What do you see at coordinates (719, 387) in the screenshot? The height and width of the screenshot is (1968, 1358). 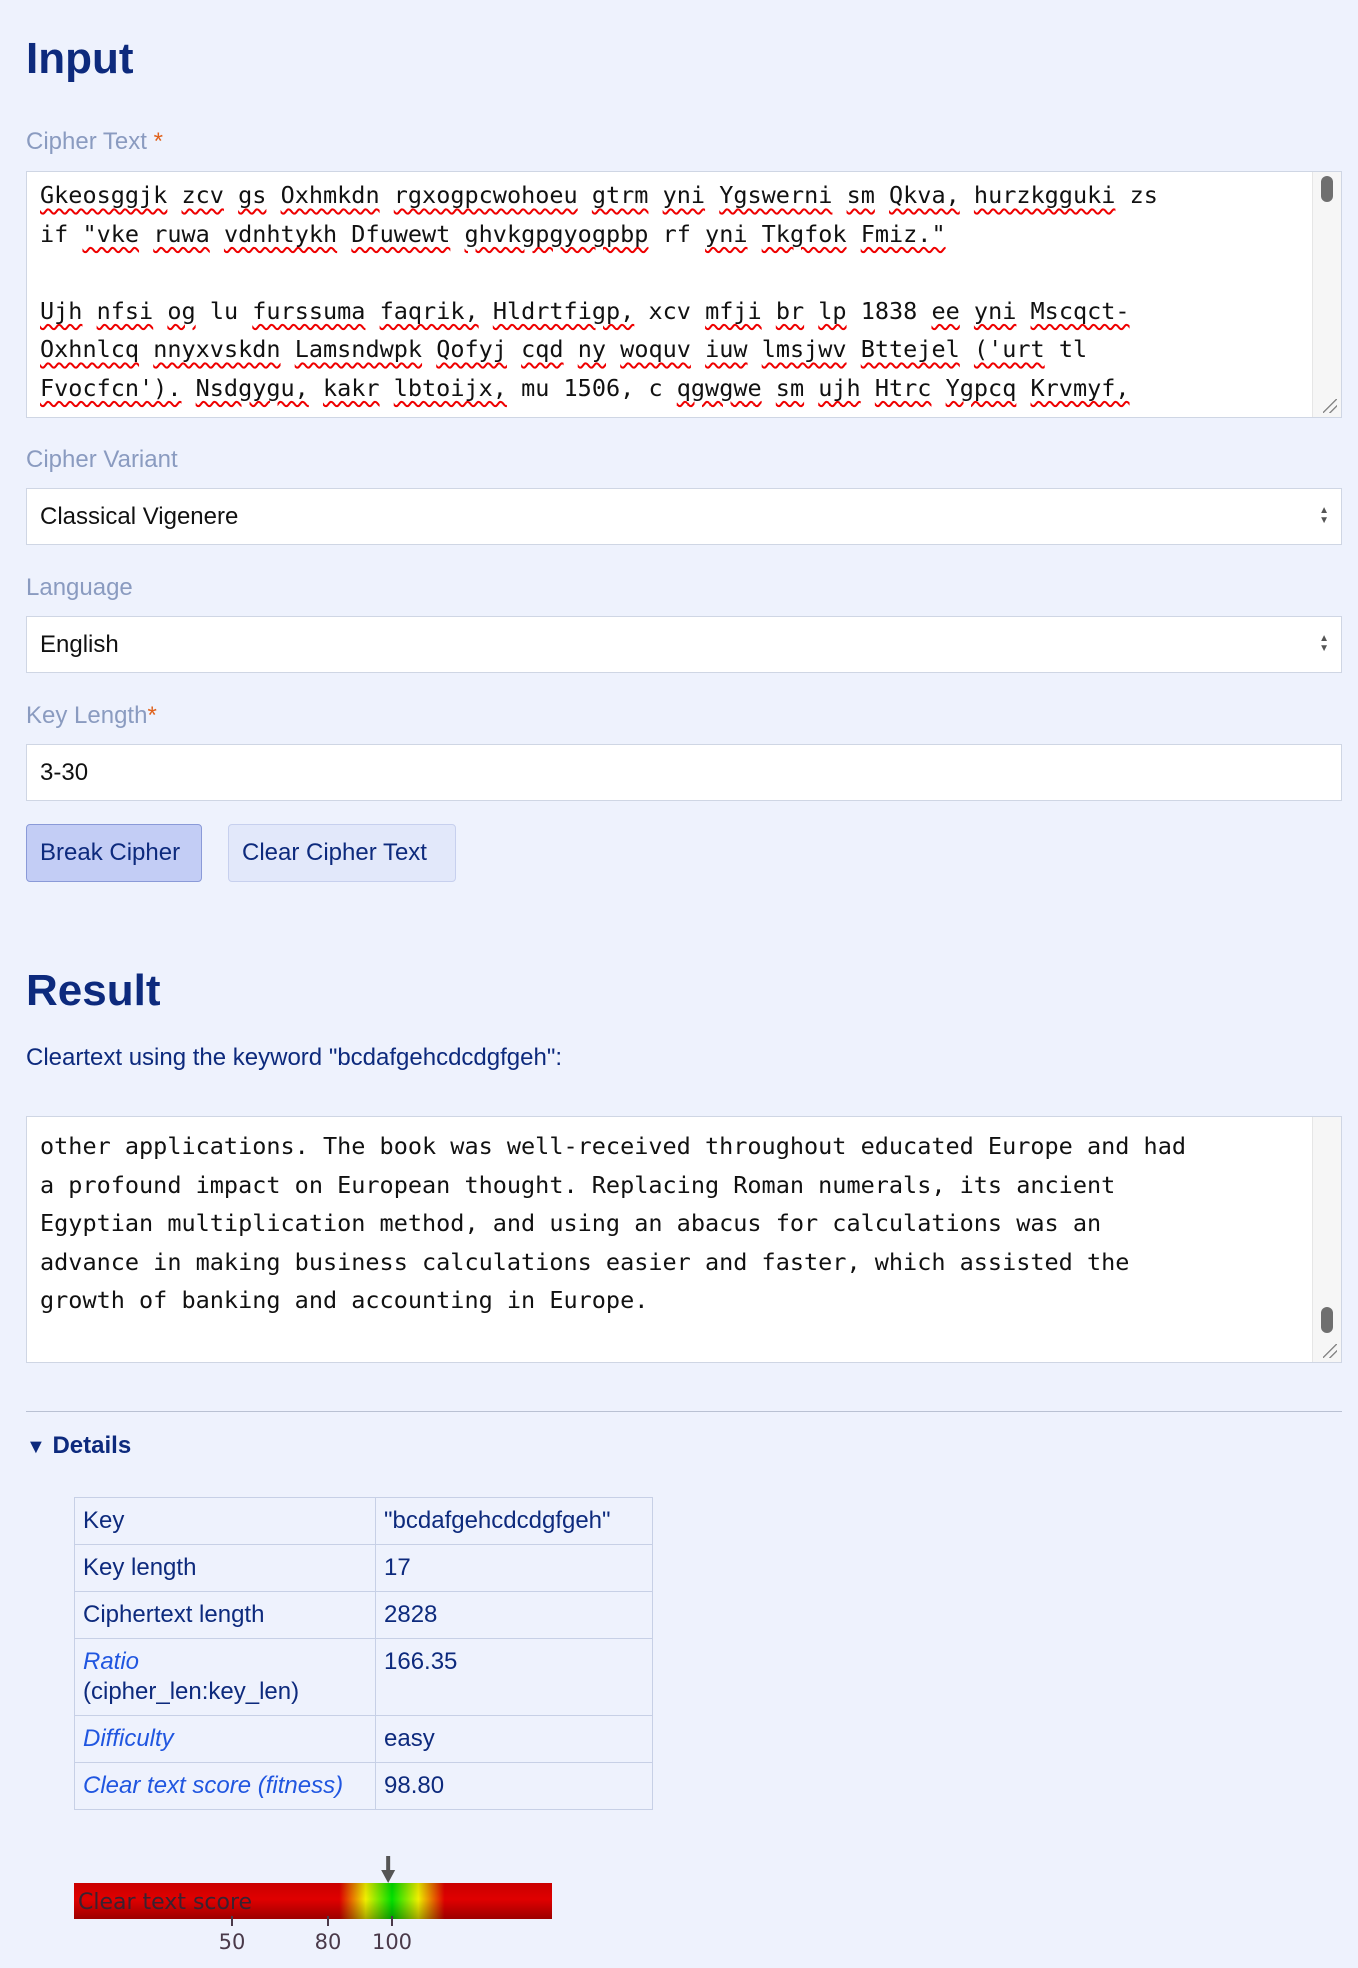 I see `cipher-word: qgwgwe` at bounding box center [719, 387].